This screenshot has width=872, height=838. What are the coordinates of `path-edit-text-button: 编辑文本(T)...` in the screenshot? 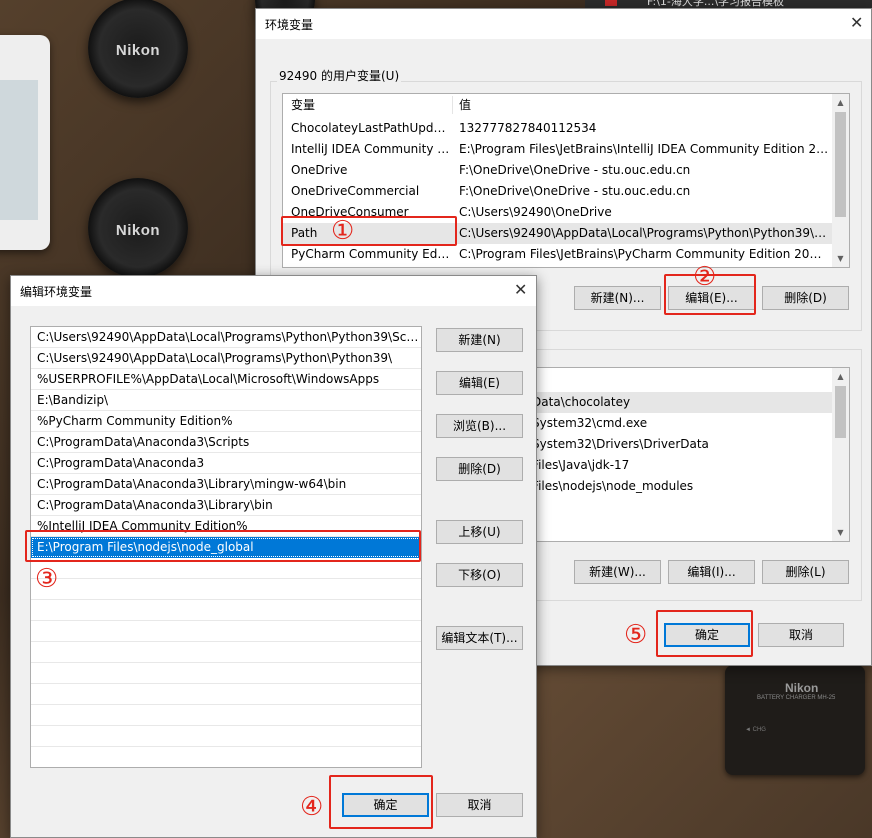 It's located at (479, 638).